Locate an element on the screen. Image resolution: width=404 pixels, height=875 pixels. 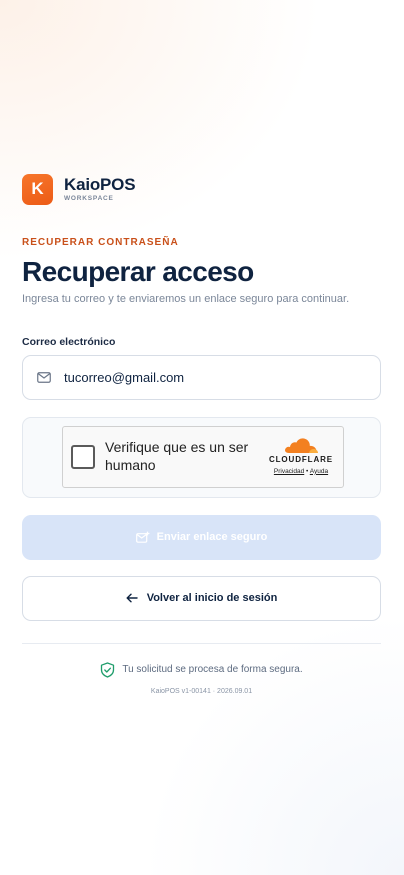
page-title: Recuperar acceso is located at coordinates (138, 271).